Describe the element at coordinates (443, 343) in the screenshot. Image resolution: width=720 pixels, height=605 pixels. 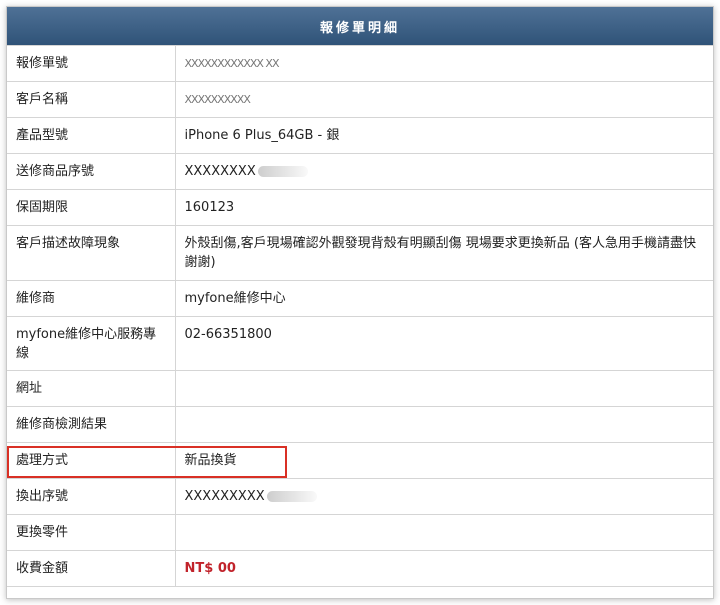
I see `row-value: 02-66351800` at that location.